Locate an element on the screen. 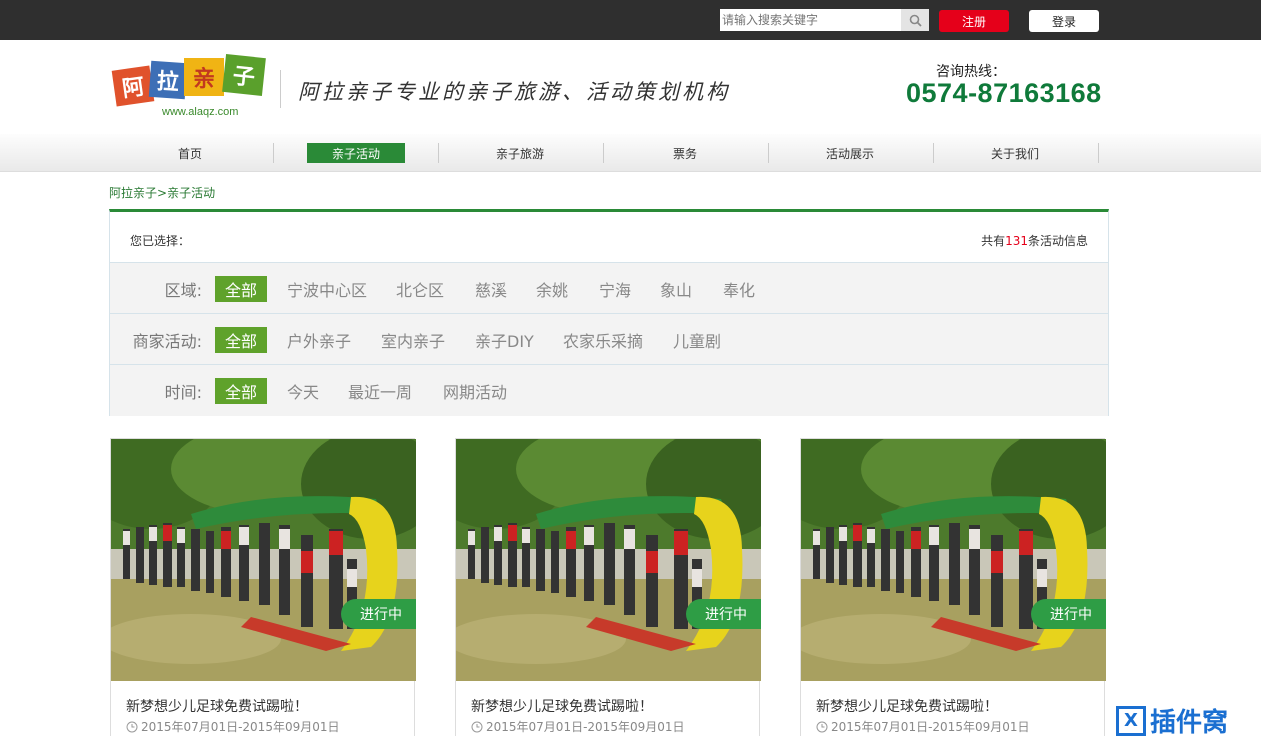 This screenshot has height=736, width=1261. hotline-box: 咨询热线： 0574-87163168 is located at coordinates (994, 87).